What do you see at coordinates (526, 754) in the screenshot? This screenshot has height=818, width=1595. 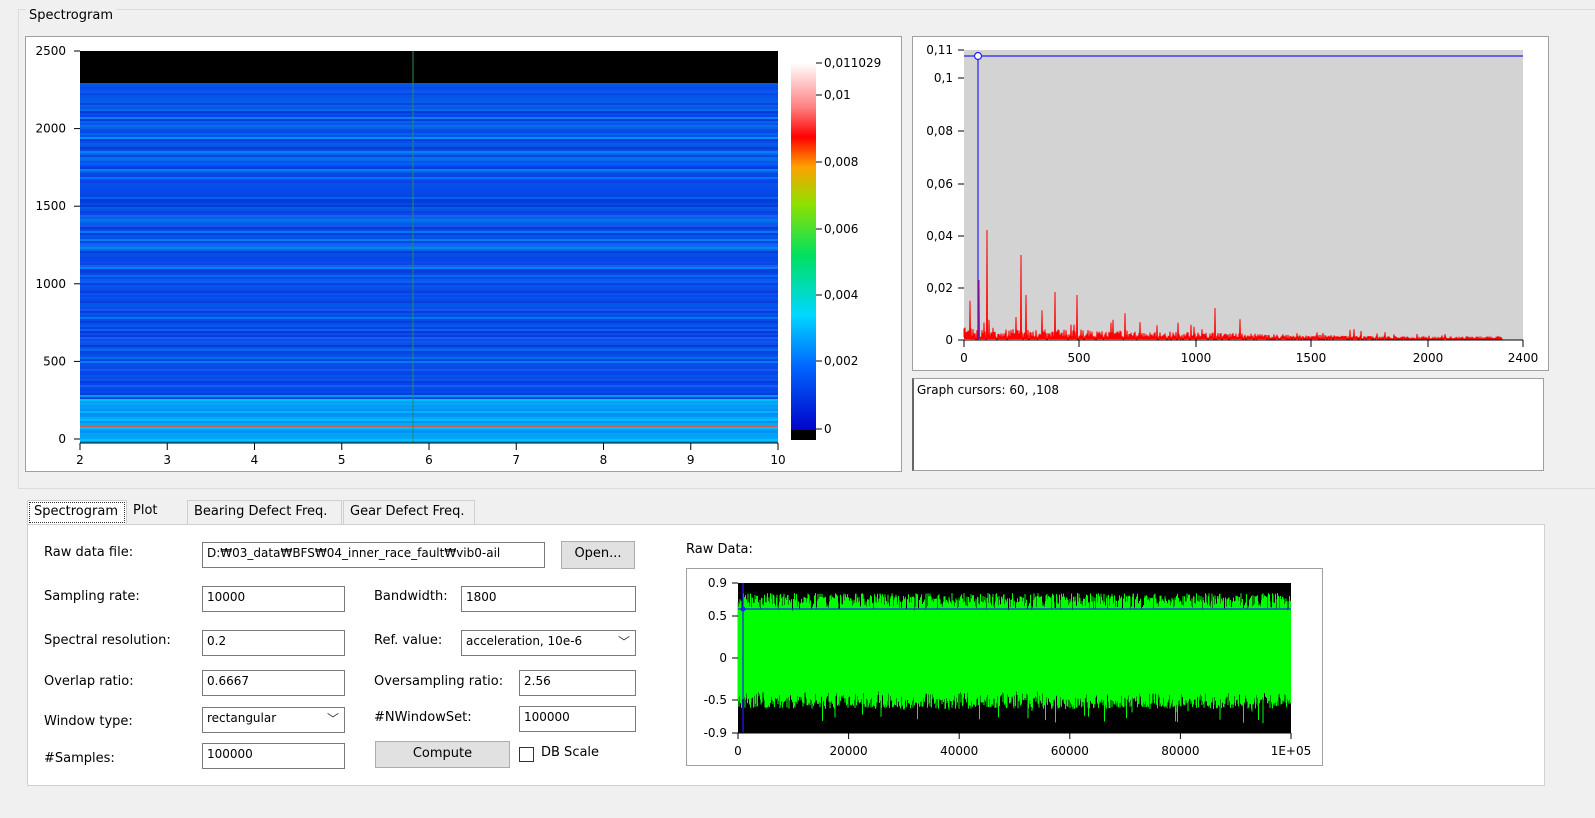 I see `db-scale-checkbox` at bounding box center [526, 754].